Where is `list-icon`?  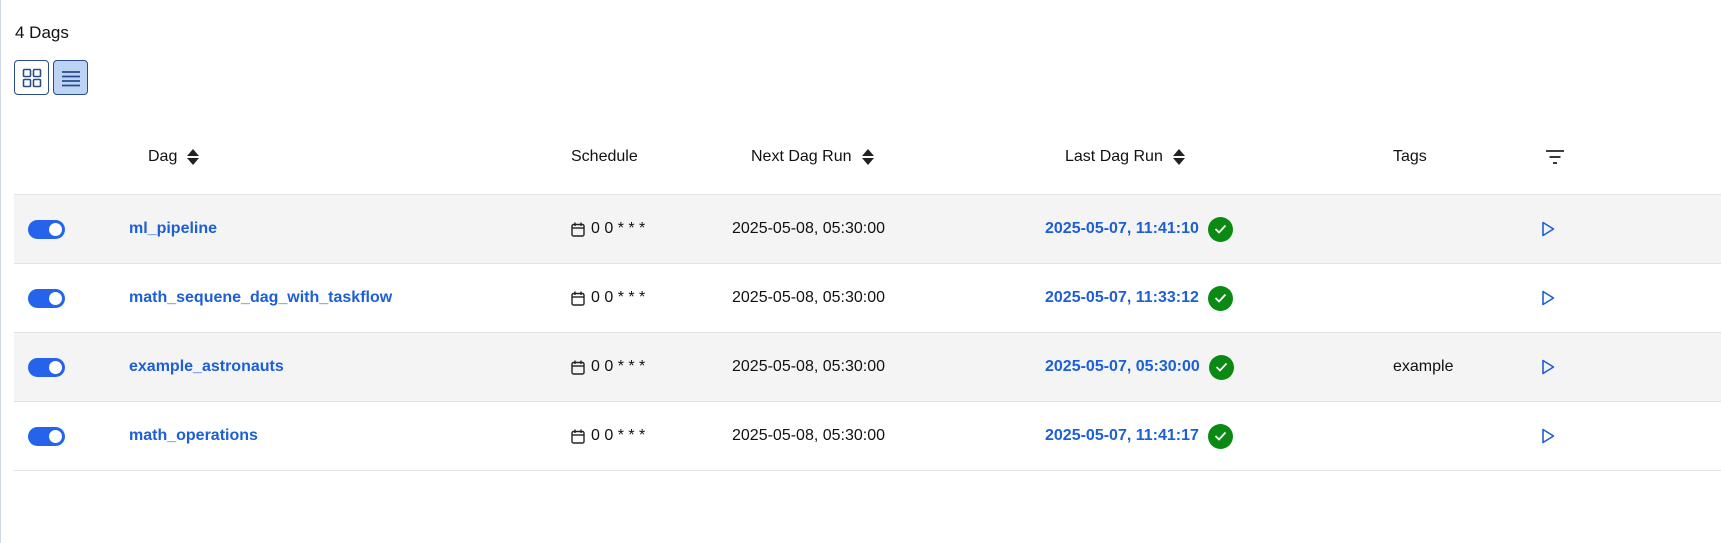 list-icon is located at coordinates (70, 78).